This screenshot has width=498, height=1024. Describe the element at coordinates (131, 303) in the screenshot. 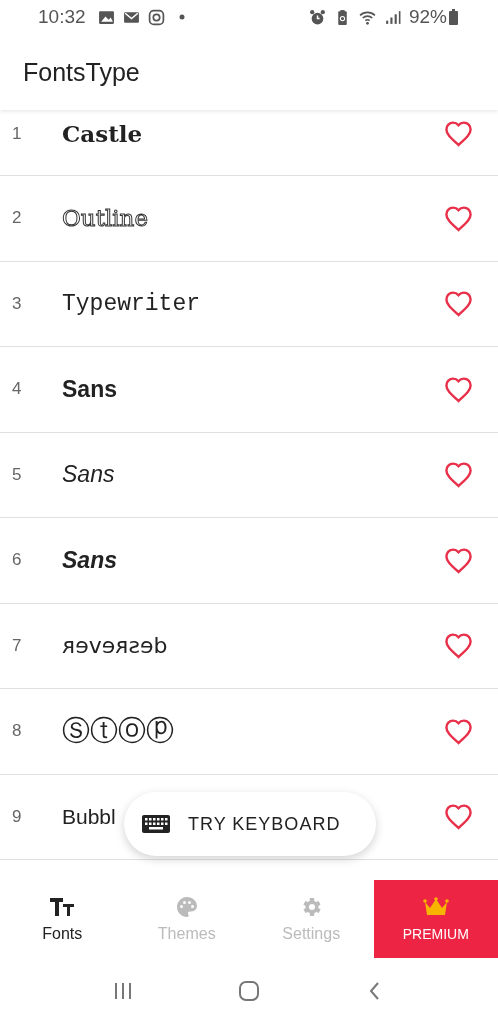

I see `font-sample: Typewriter` at that location.